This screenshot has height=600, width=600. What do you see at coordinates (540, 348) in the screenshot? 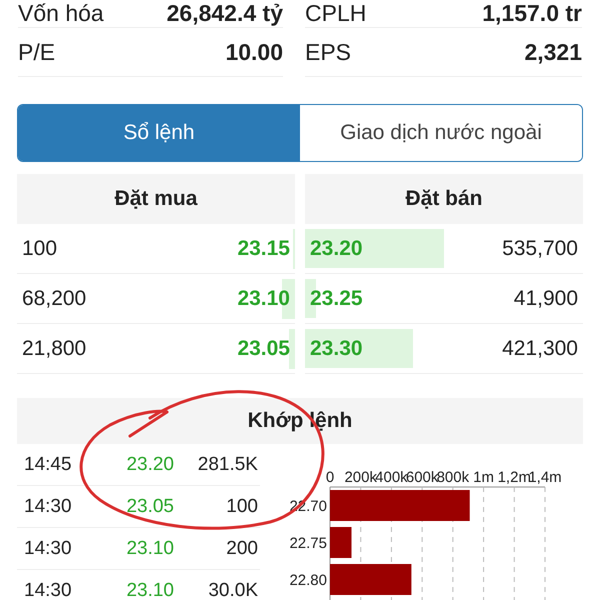
I see `table-cell-text: 421,300` at bounding box center [540, 348].